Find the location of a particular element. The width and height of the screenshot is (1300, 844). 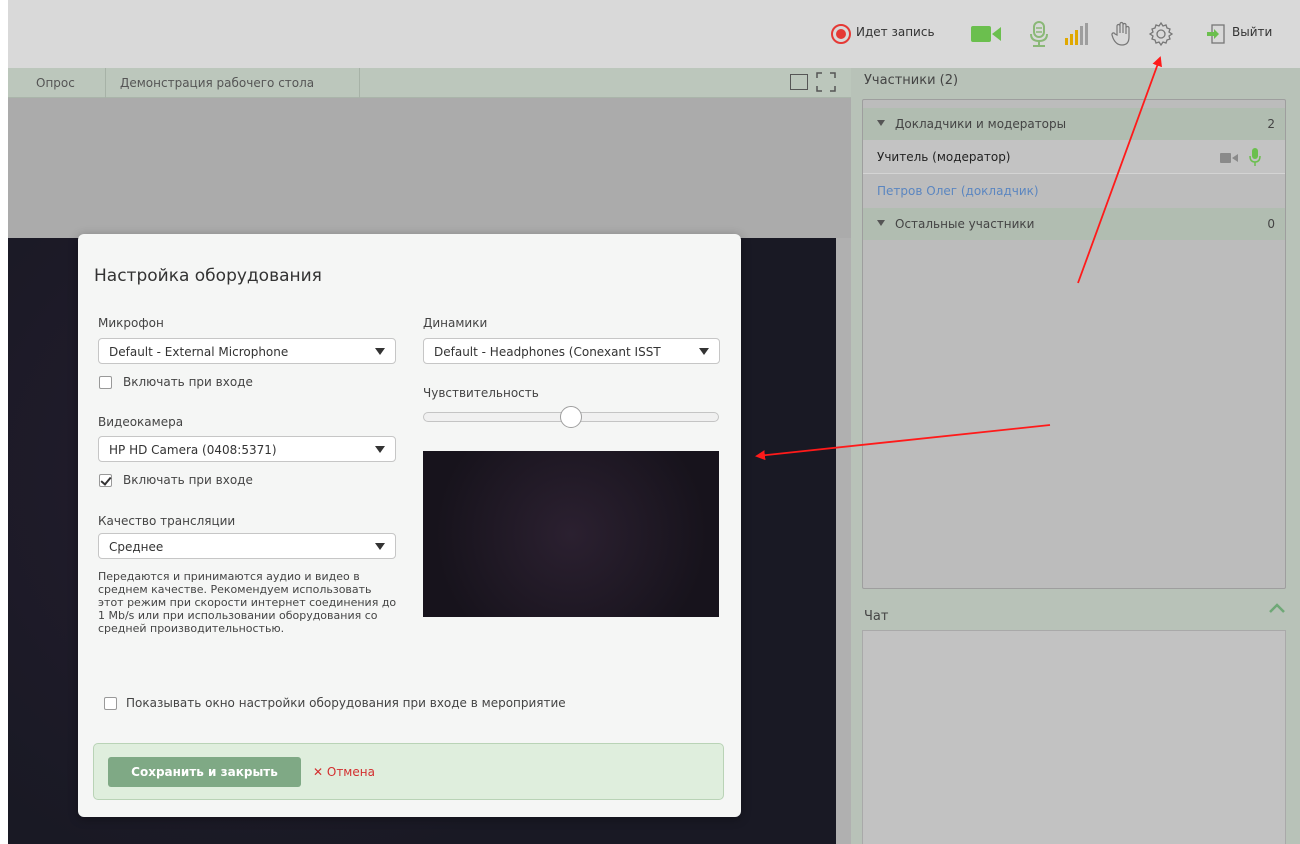

microphone-select: Default - External Microphone is located at coordinates (247, 351).